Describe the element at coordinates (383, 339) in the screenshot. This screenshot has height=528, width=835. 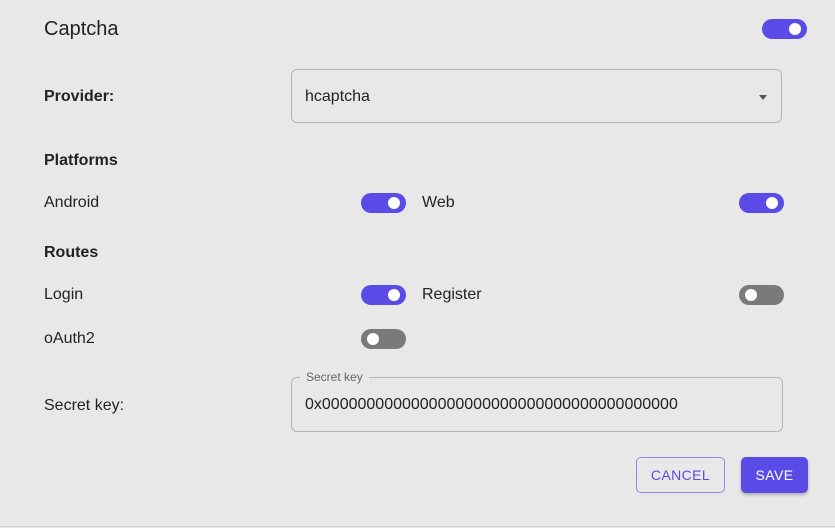
I see `route-oauth2-toggle` at that location.